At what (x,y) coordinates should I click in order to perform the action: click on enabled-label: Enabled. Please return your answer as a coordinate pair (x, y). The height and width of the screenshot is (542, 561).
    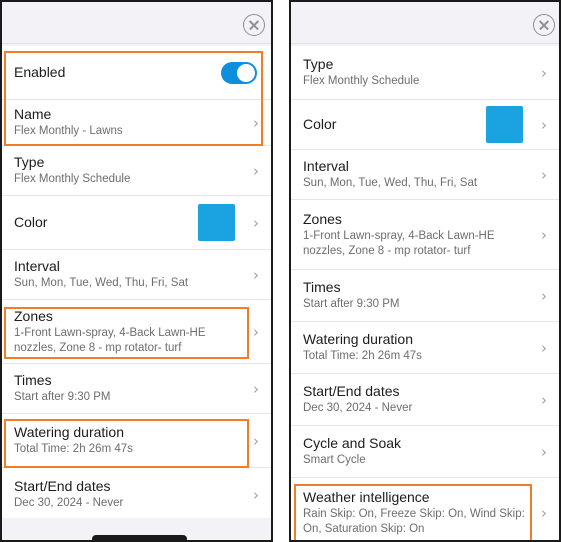
    Looking at the image, I should click on (40, 72).